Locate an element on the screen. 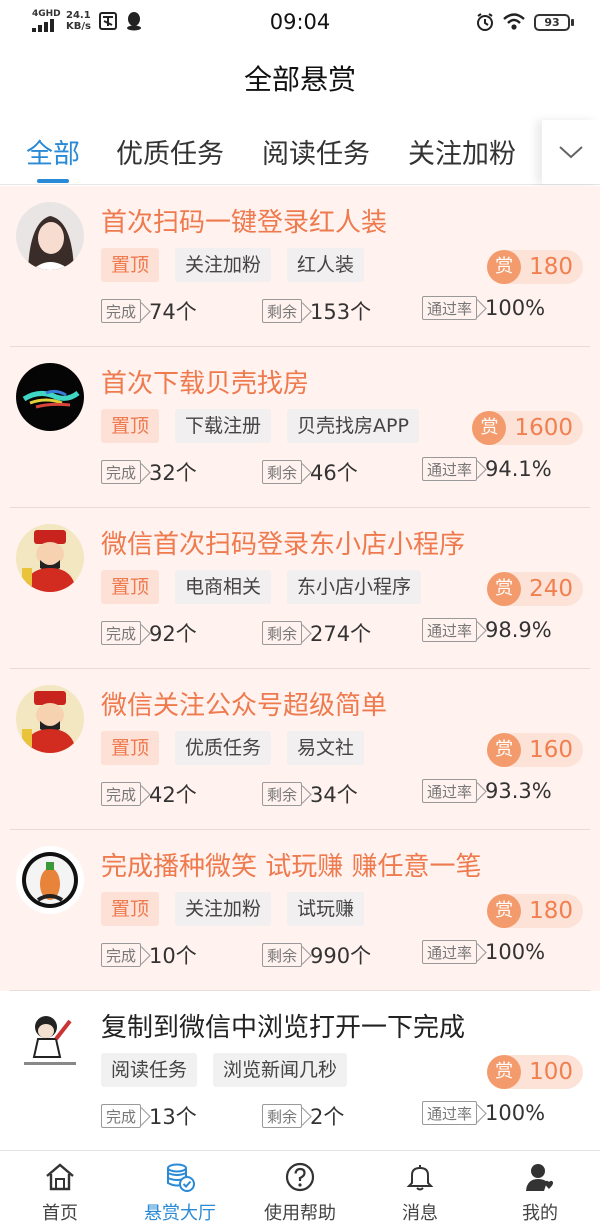 The height and width of the screenshot is (1231, 600). wifi-icon is located at coordinates (514, 21).